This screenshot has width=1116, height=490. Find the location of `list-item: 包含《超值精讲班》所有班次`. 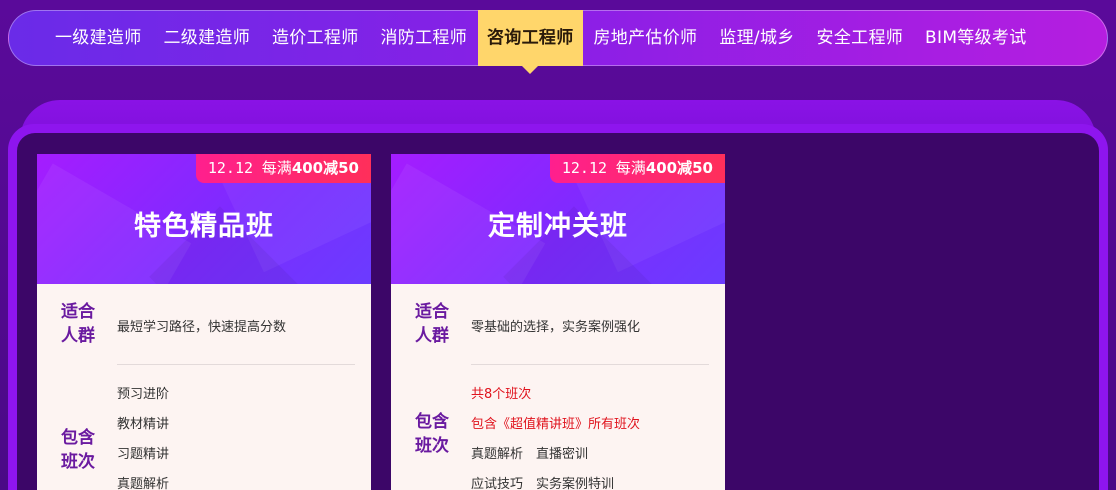

list-item: 包含《超值精讲班》所有班次 is located at coordinates (556, 424).